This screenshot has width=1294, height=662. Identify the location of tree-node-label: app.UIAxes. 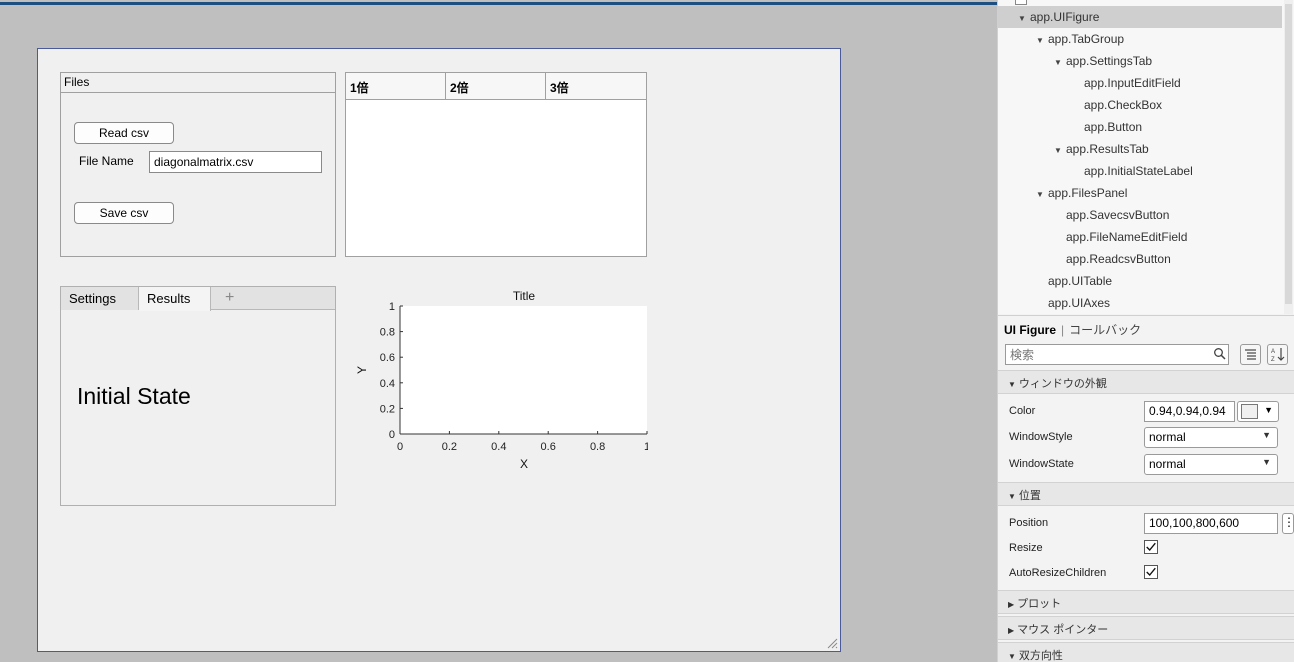
(1079, 303).